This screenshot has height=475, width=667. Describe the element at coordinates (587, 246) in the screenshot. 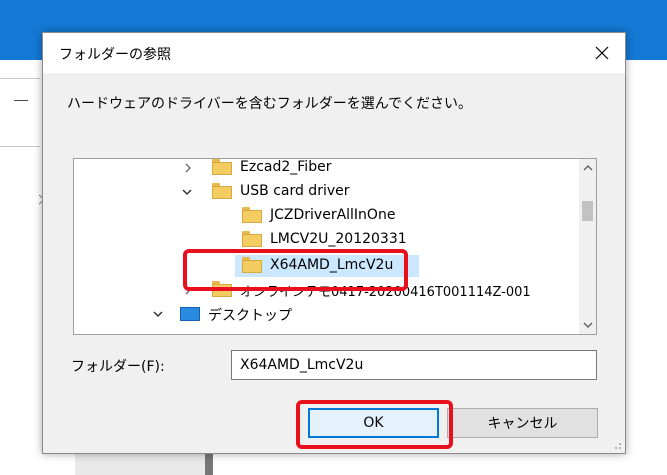

I see `tree-scrollbar` at that location.